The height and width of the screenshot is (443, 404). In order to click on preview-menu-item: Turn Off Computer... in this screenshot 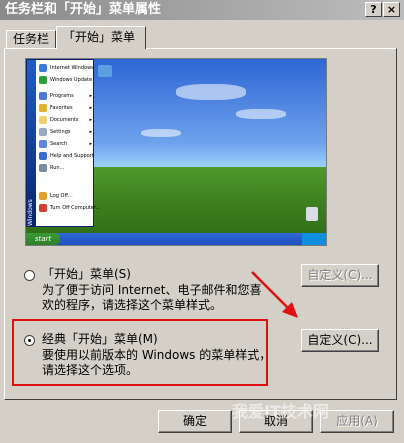, I will do `click(69, 208)`.